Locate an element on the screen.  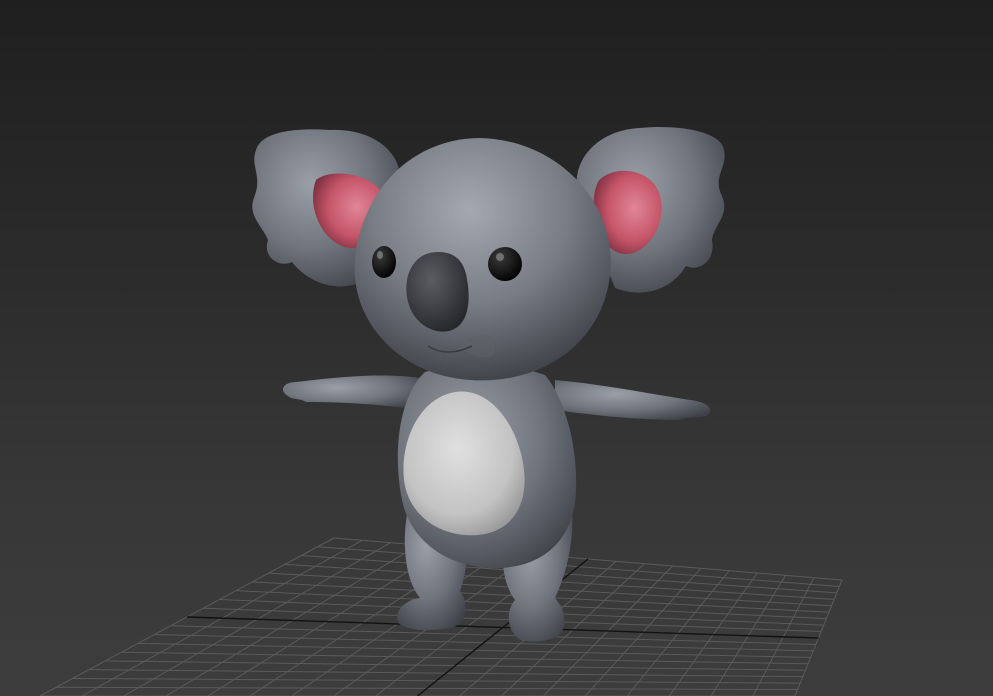
right-arm is located at coordinates (633, 400).